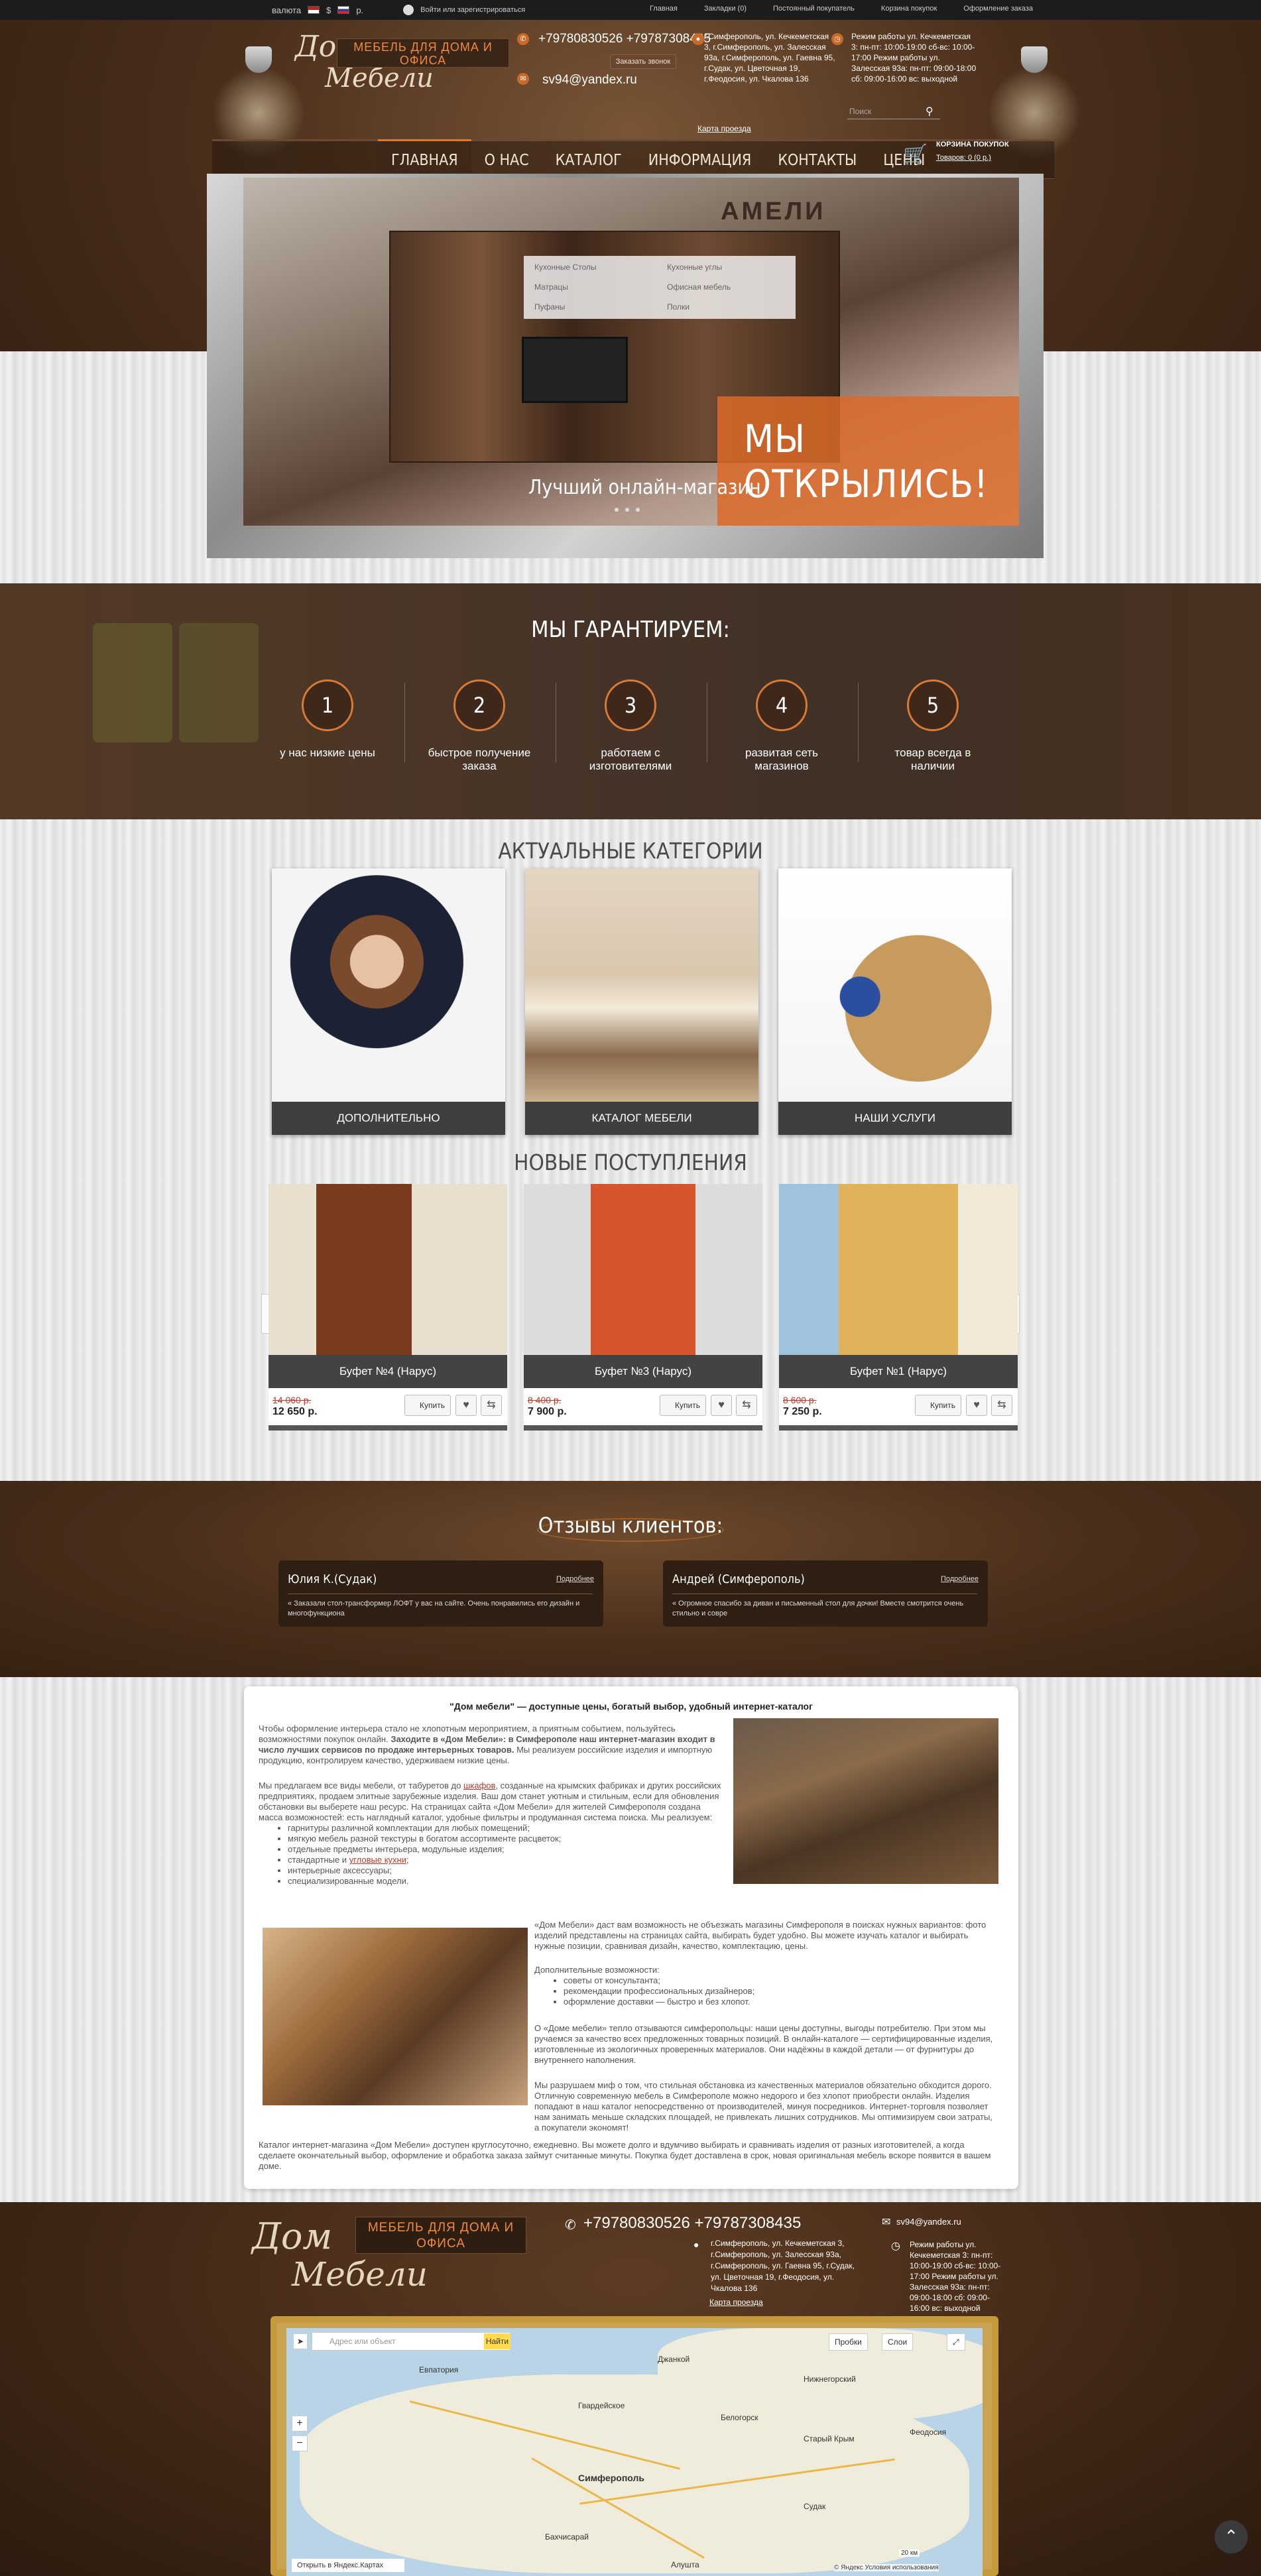 This screenshot has height=2576, width=1261. I want to click on category-card: КАТАЛОГ МЕБЕЛИ, so click(641, 1002).